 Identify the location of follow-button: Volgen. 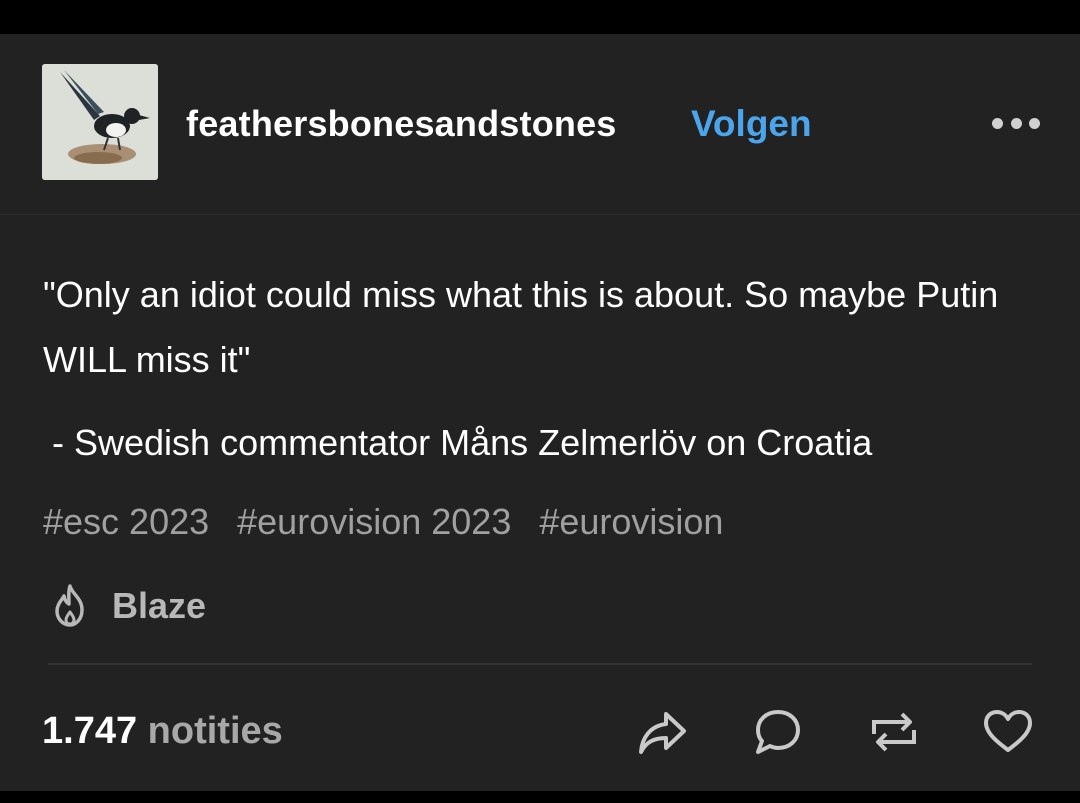
(751, 124).